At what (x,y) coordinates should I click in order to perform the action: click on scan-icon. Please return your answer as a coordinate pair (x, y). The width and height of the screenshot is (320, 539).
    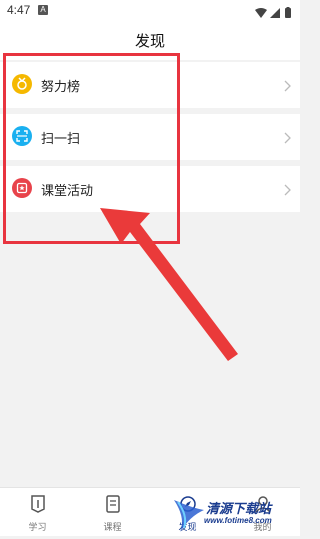
    Looking at the image, I should click on (22, 136).